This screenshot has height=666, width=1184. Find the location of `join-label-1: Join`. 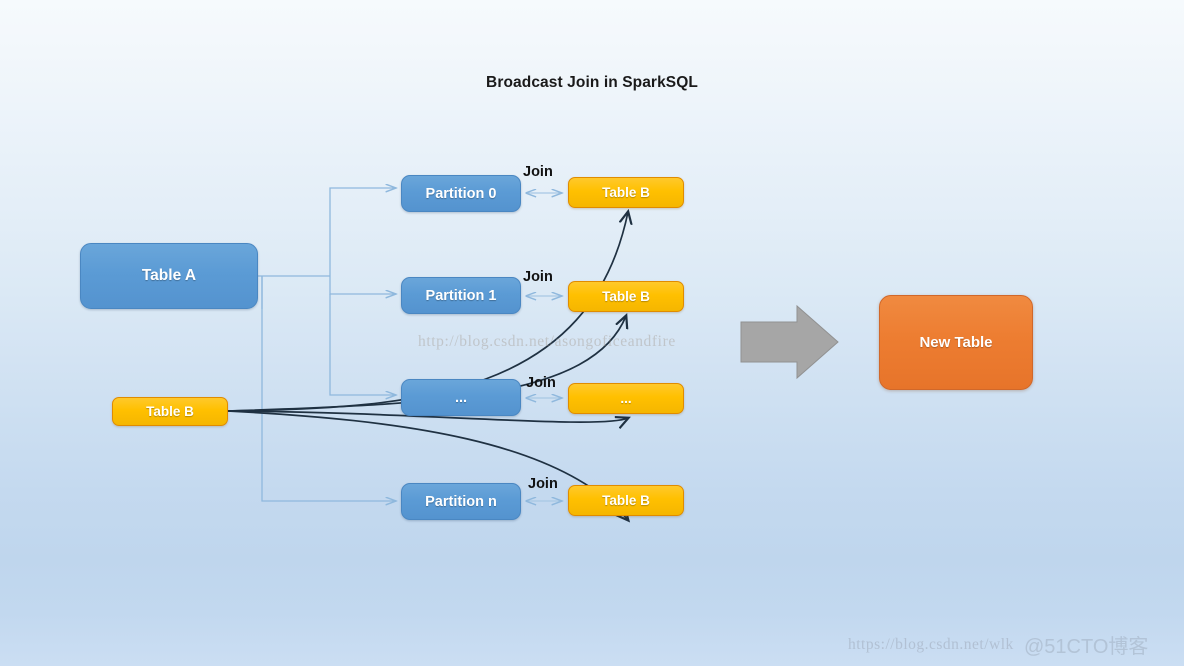

join-label-1: Join is located at coordinates (538, 277).